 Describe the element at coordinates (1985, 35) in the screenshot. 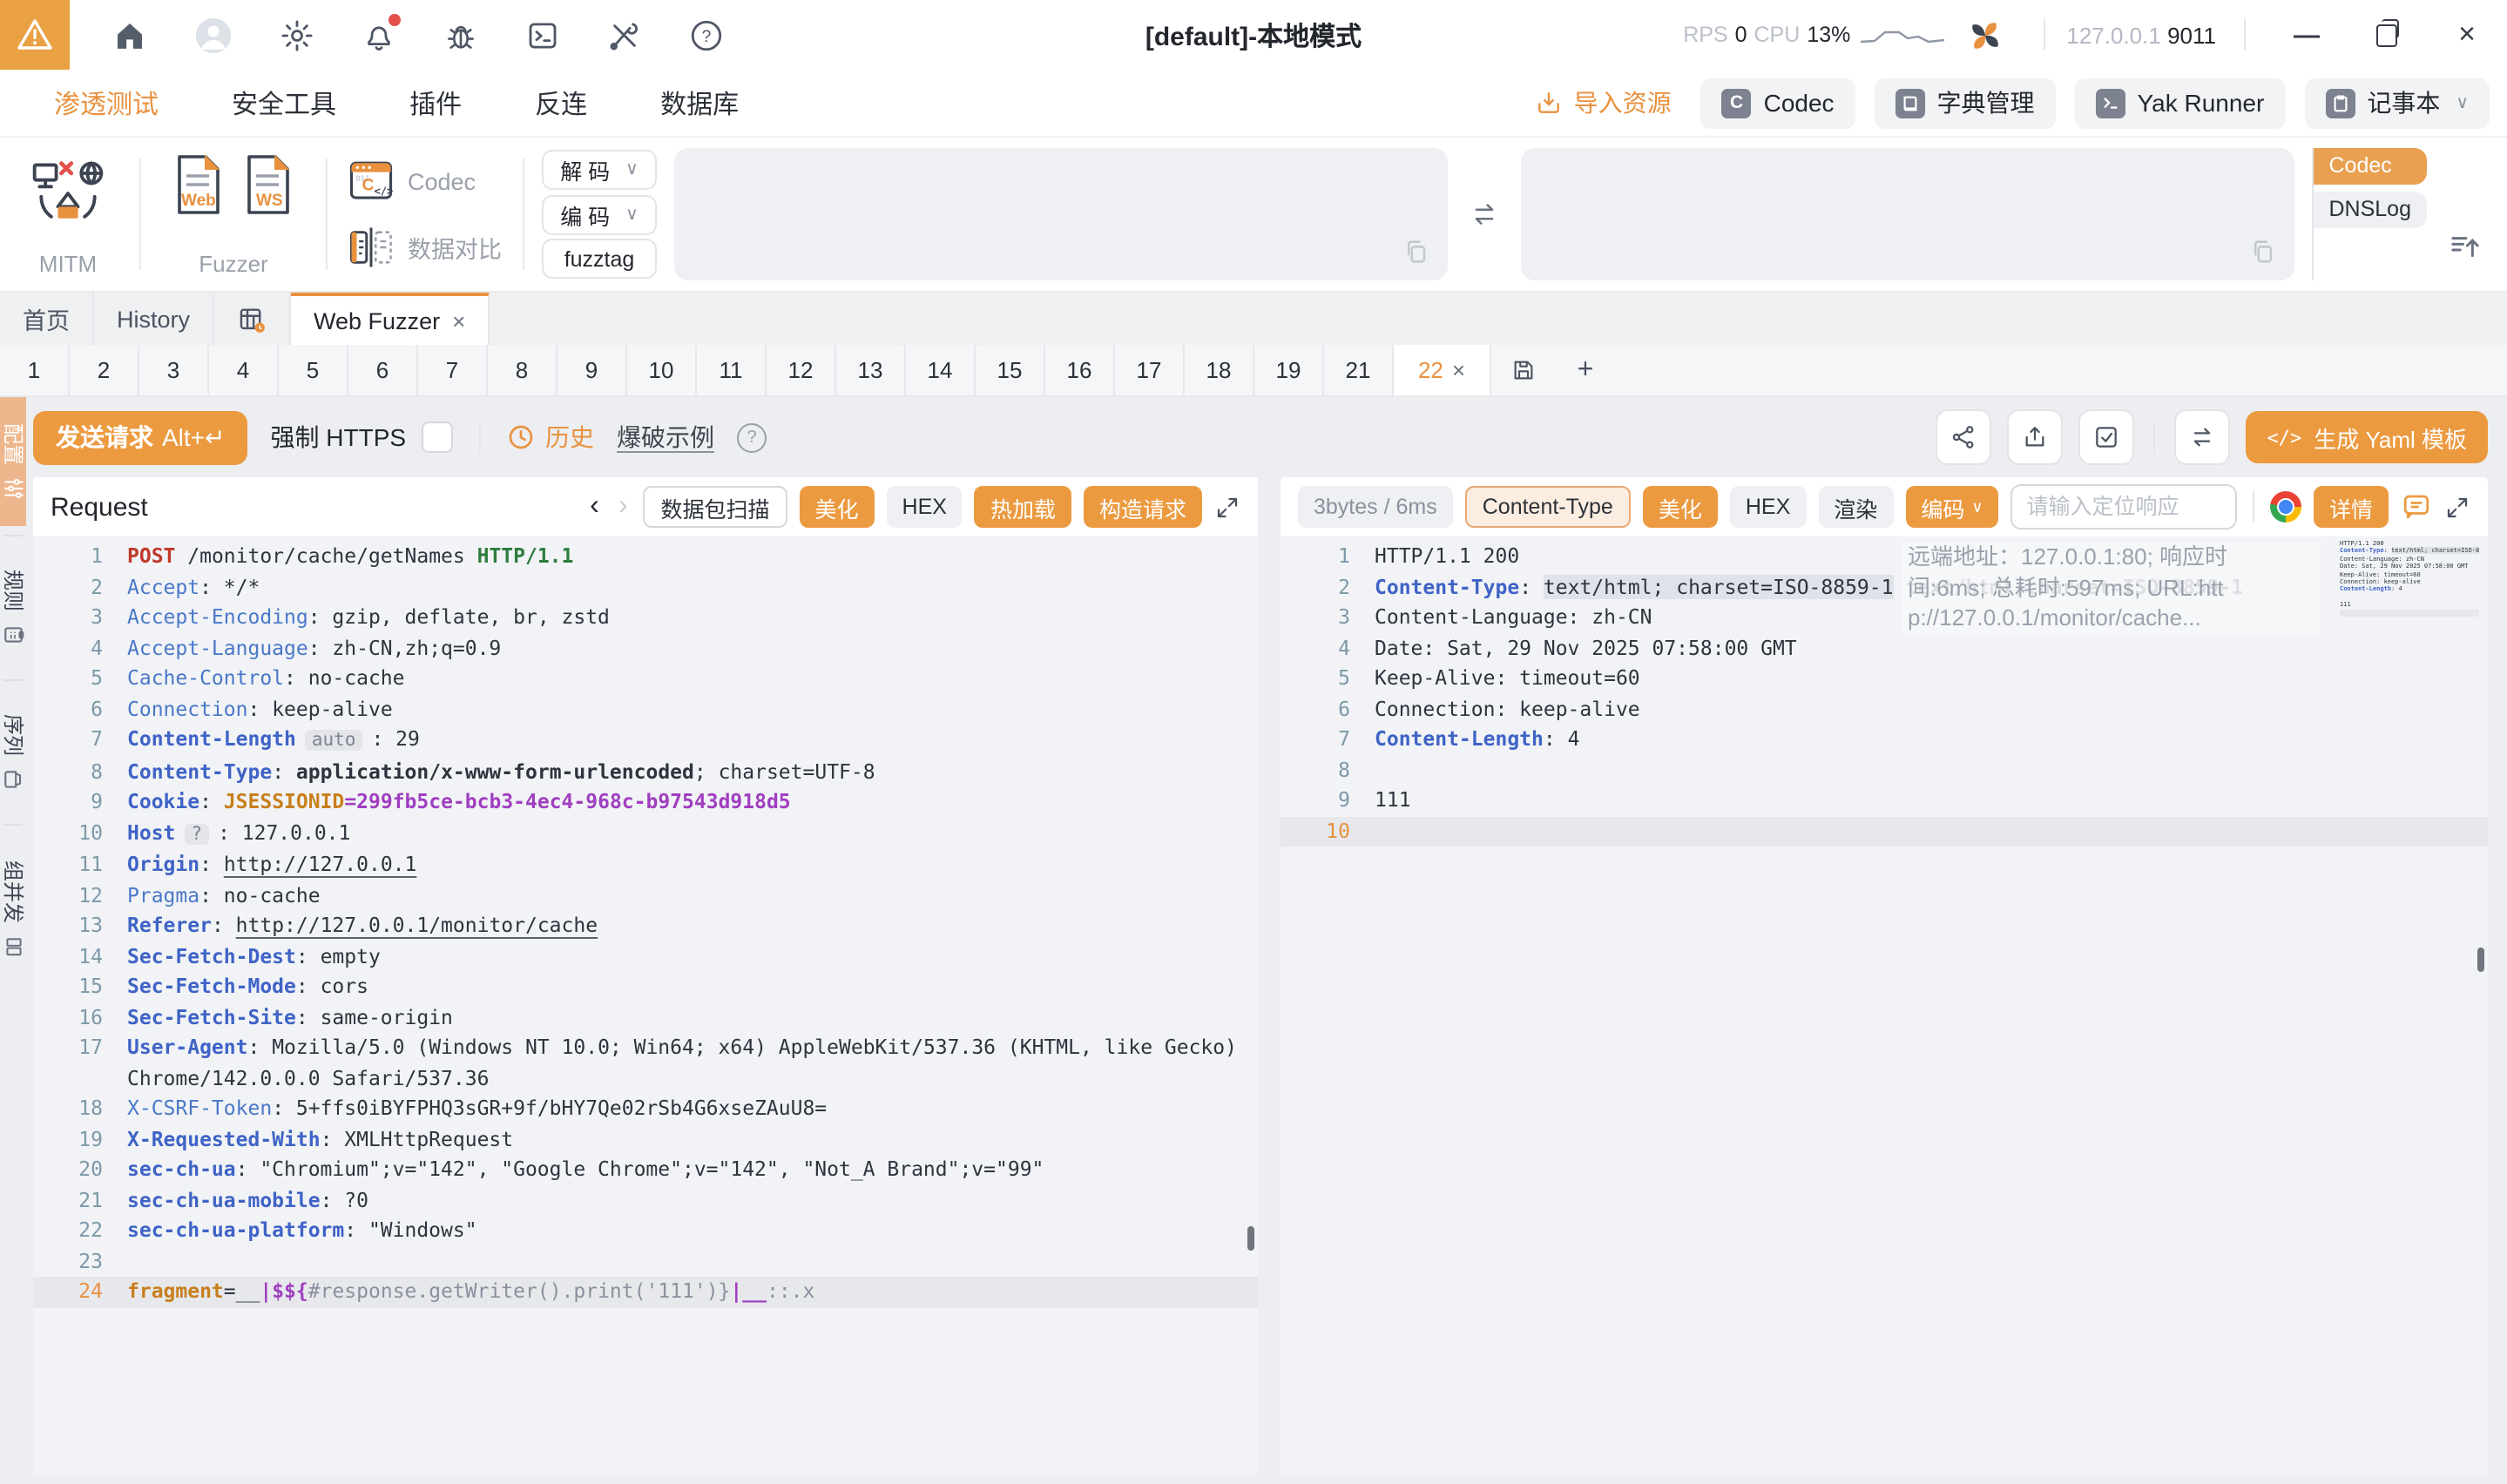

I see `pinwheel-icon` at that location.